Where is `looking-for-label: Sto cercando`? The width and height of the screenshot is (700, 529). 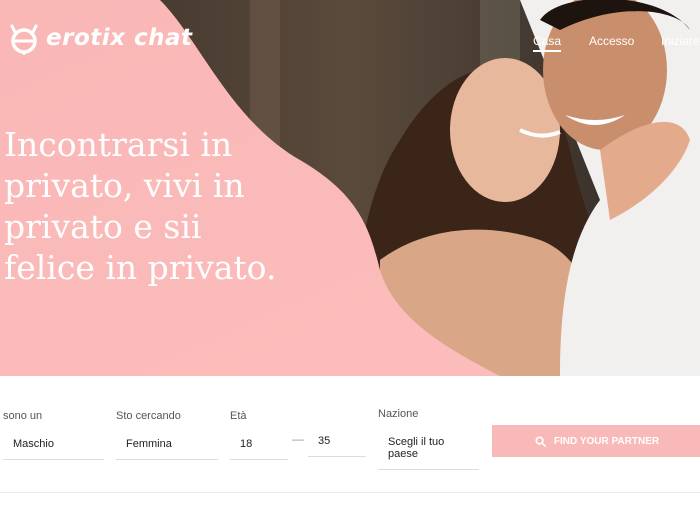 looking-for-label: Sto cercando is located at coordinates (148, 416).